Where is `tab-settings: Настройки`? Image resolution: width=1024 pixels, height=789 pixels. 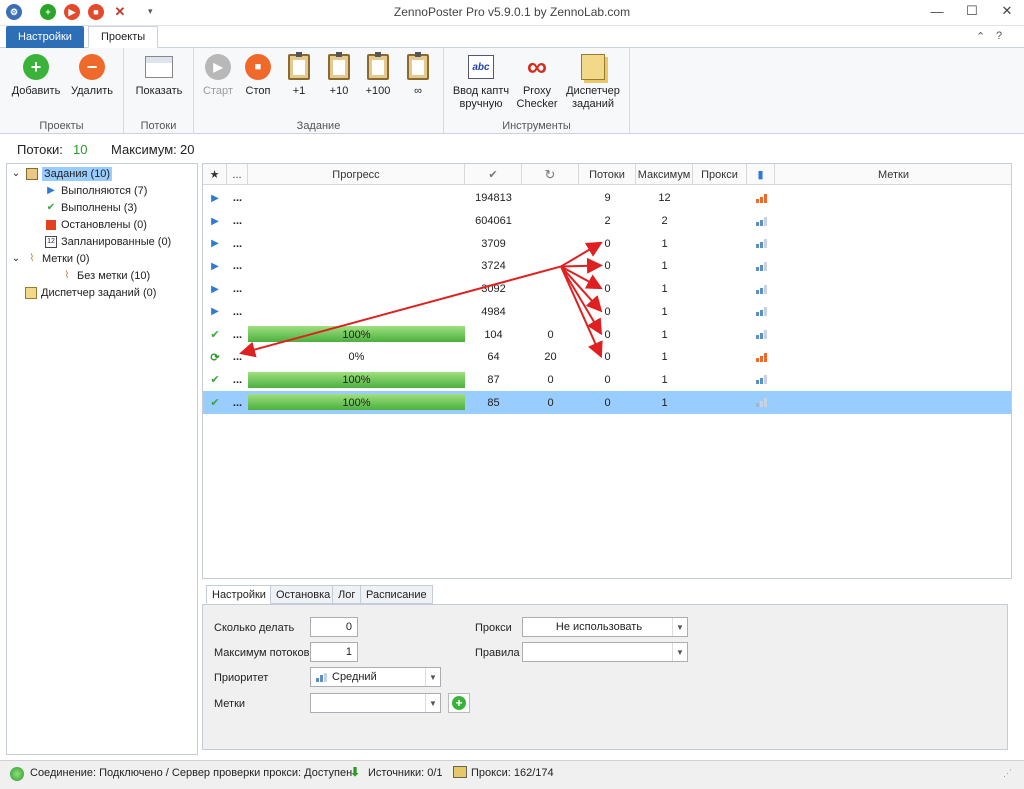
tab-settings: Настройки is located at coordinates (45, 37).